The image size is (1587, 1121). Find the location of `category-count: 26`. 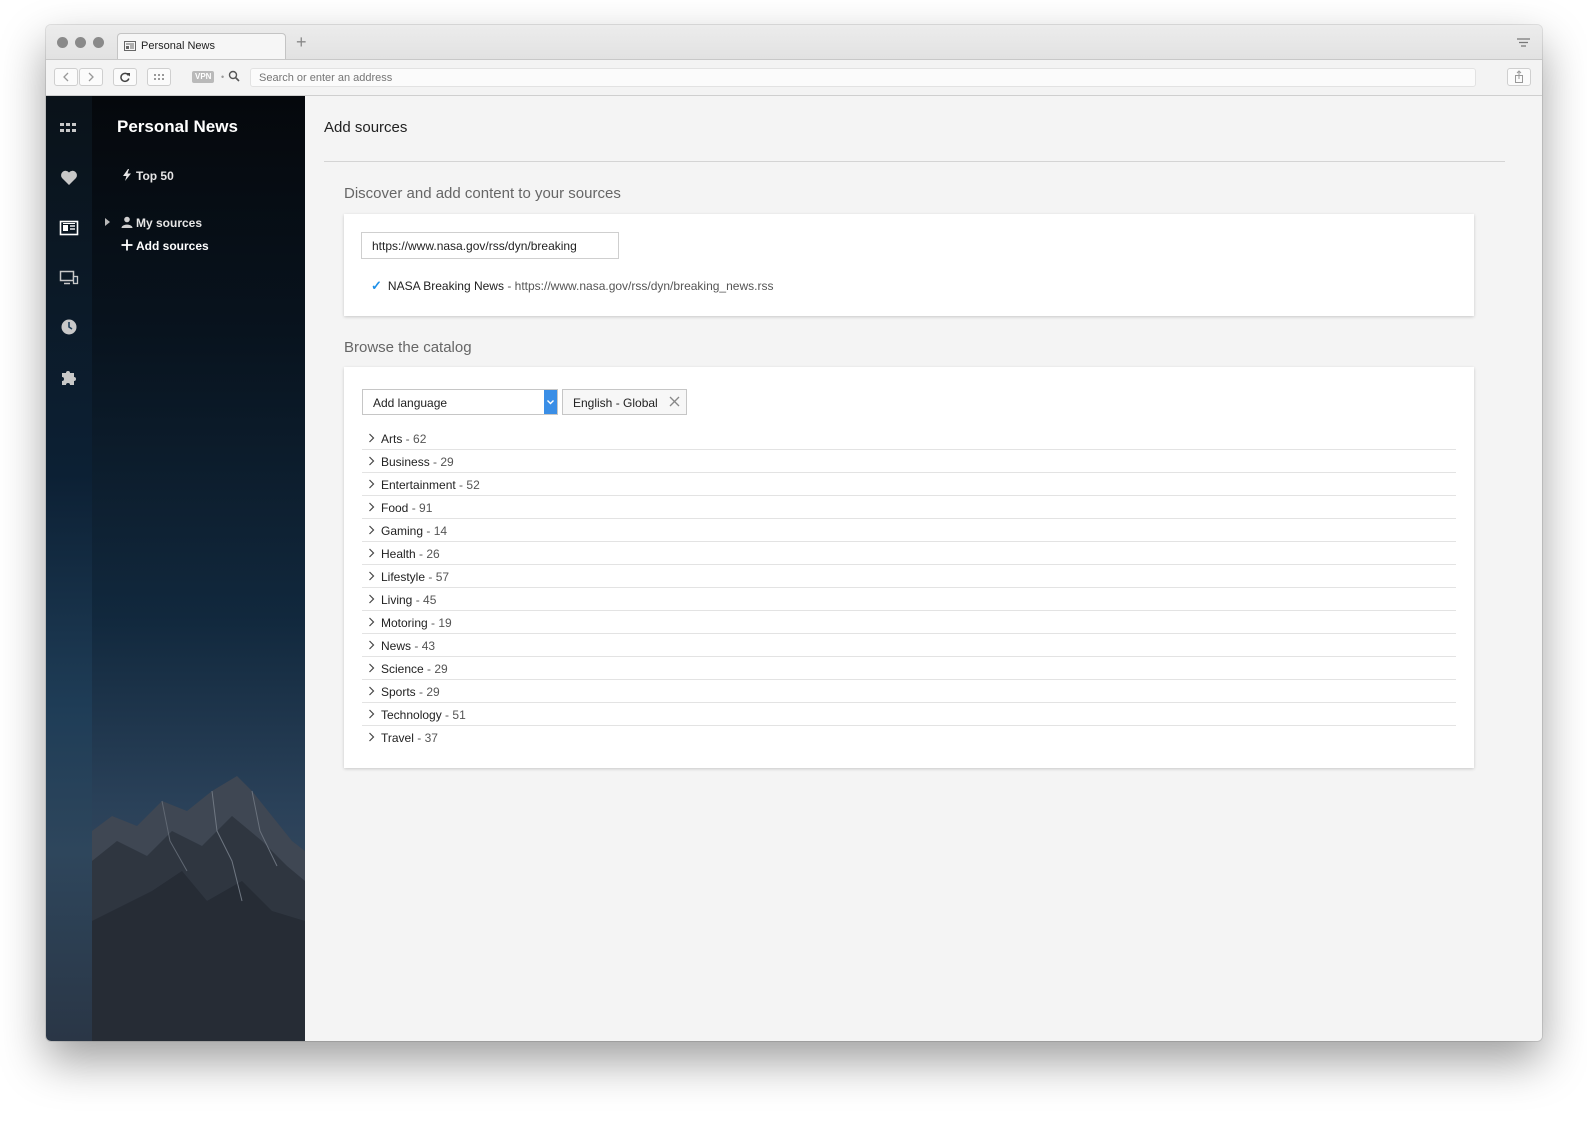

category-count: 26 is located at coordinates (433, 554).